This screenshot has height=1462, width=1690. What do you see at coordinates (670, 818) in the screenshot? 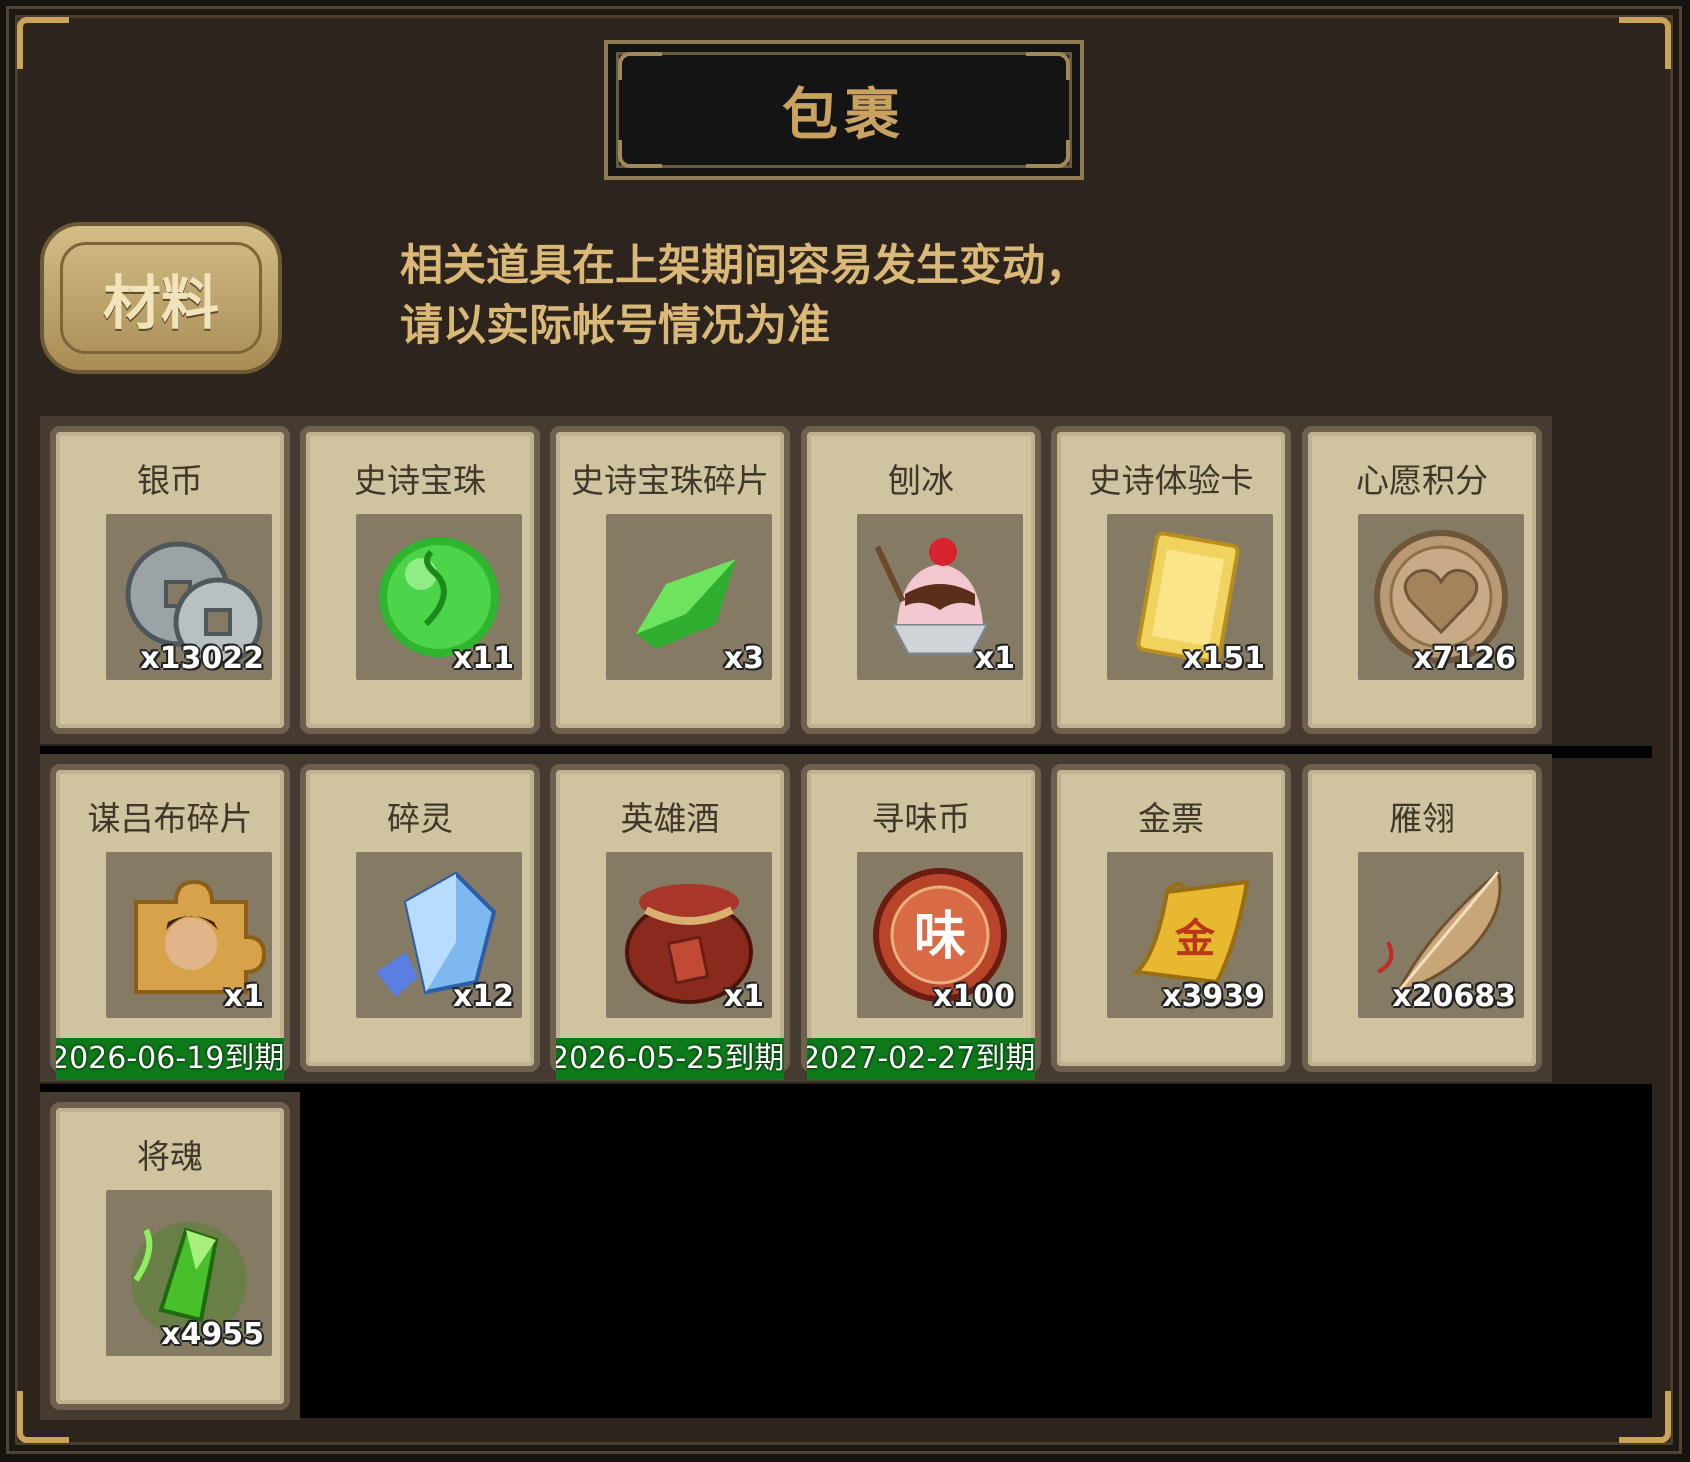
I see `item-name: 英雄酒` at bounding box center [670, 818].